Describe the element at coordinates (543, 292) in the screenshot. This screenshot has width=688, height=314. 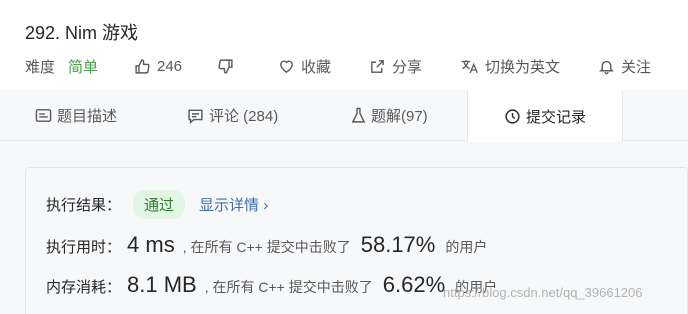
I see `watermark: https://blog.csdn.net/qq_39661206` at that location.